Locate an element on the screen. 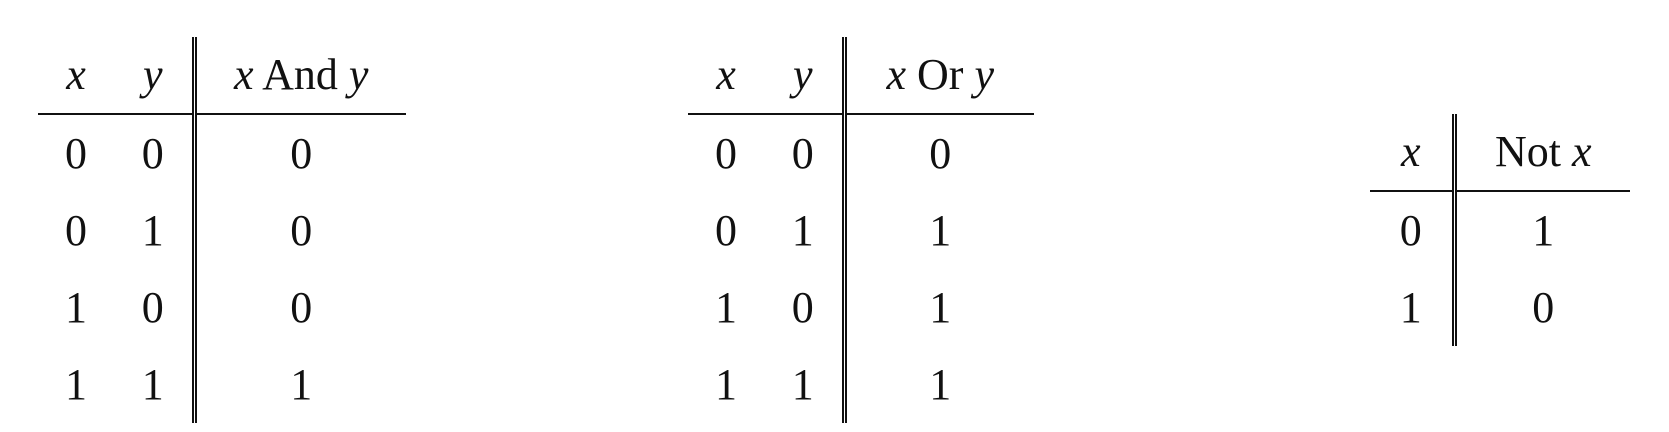 The width and height of the screenshot is (1669, 432). table-row: 1 0 1 is located at coordinates (861, 307).